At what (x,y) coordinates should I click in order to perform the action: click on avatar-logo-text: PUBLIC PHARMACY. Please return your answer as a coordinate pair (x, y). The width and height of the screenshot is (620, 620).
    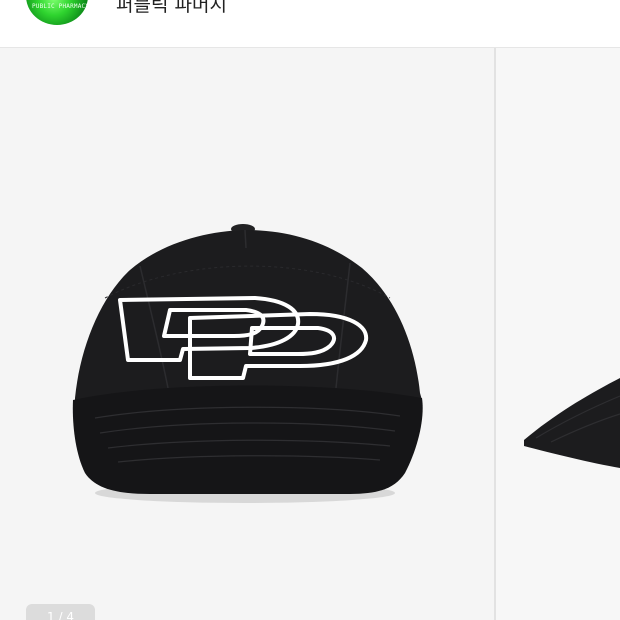
    Looking at the image, I should click on (60, 6).